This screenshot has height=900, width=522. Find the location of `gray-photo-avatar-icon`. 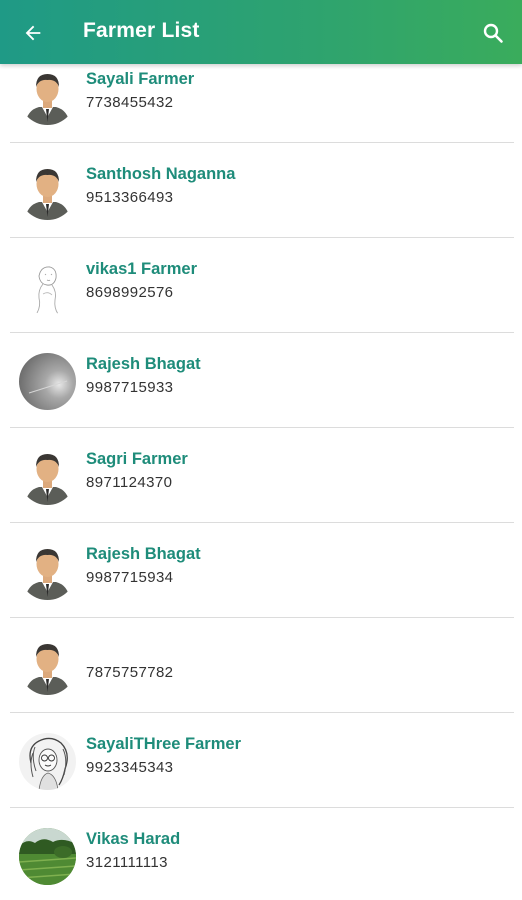

gray-photo-avatar-icon is located at coordinates (47, 381).